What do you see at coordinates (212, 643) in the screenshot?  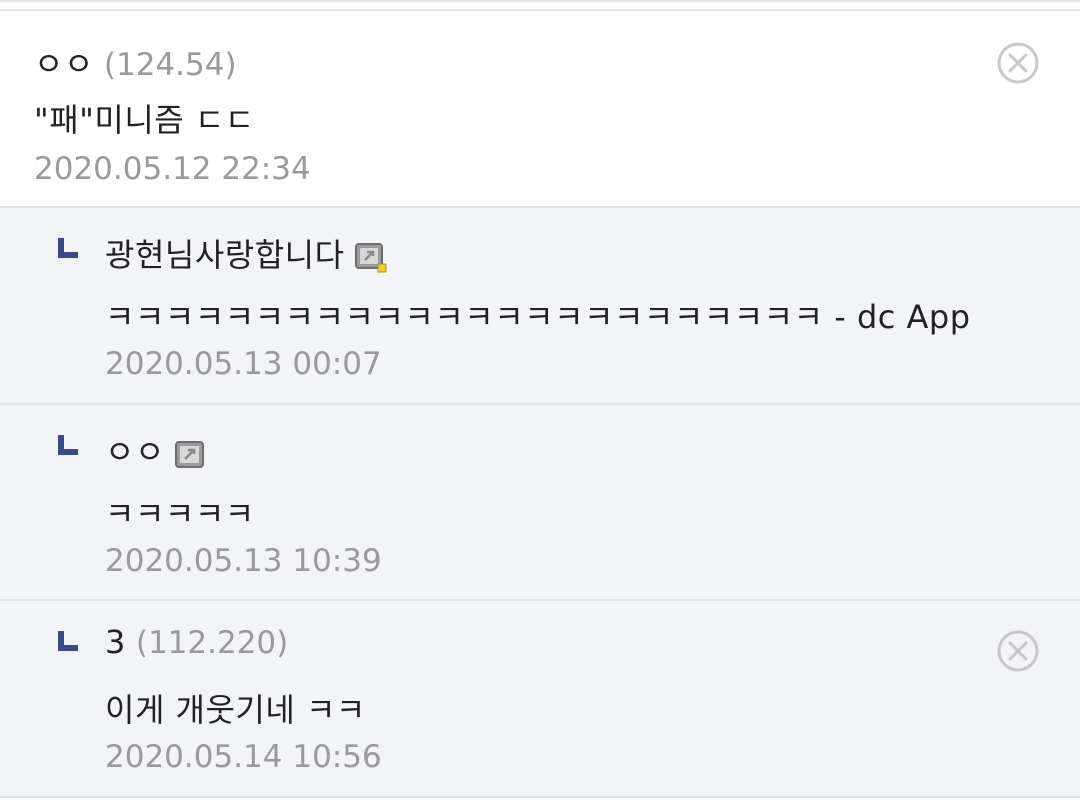 I see `comment-ip: (112.220)` at bounding box center [212, 643].